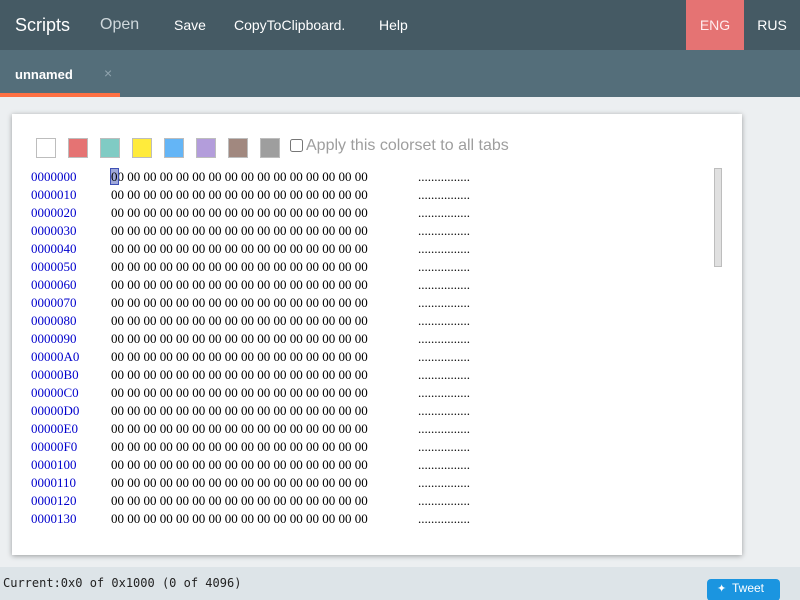  I want to click on tweet-label: Tweet, so click(748, 588).